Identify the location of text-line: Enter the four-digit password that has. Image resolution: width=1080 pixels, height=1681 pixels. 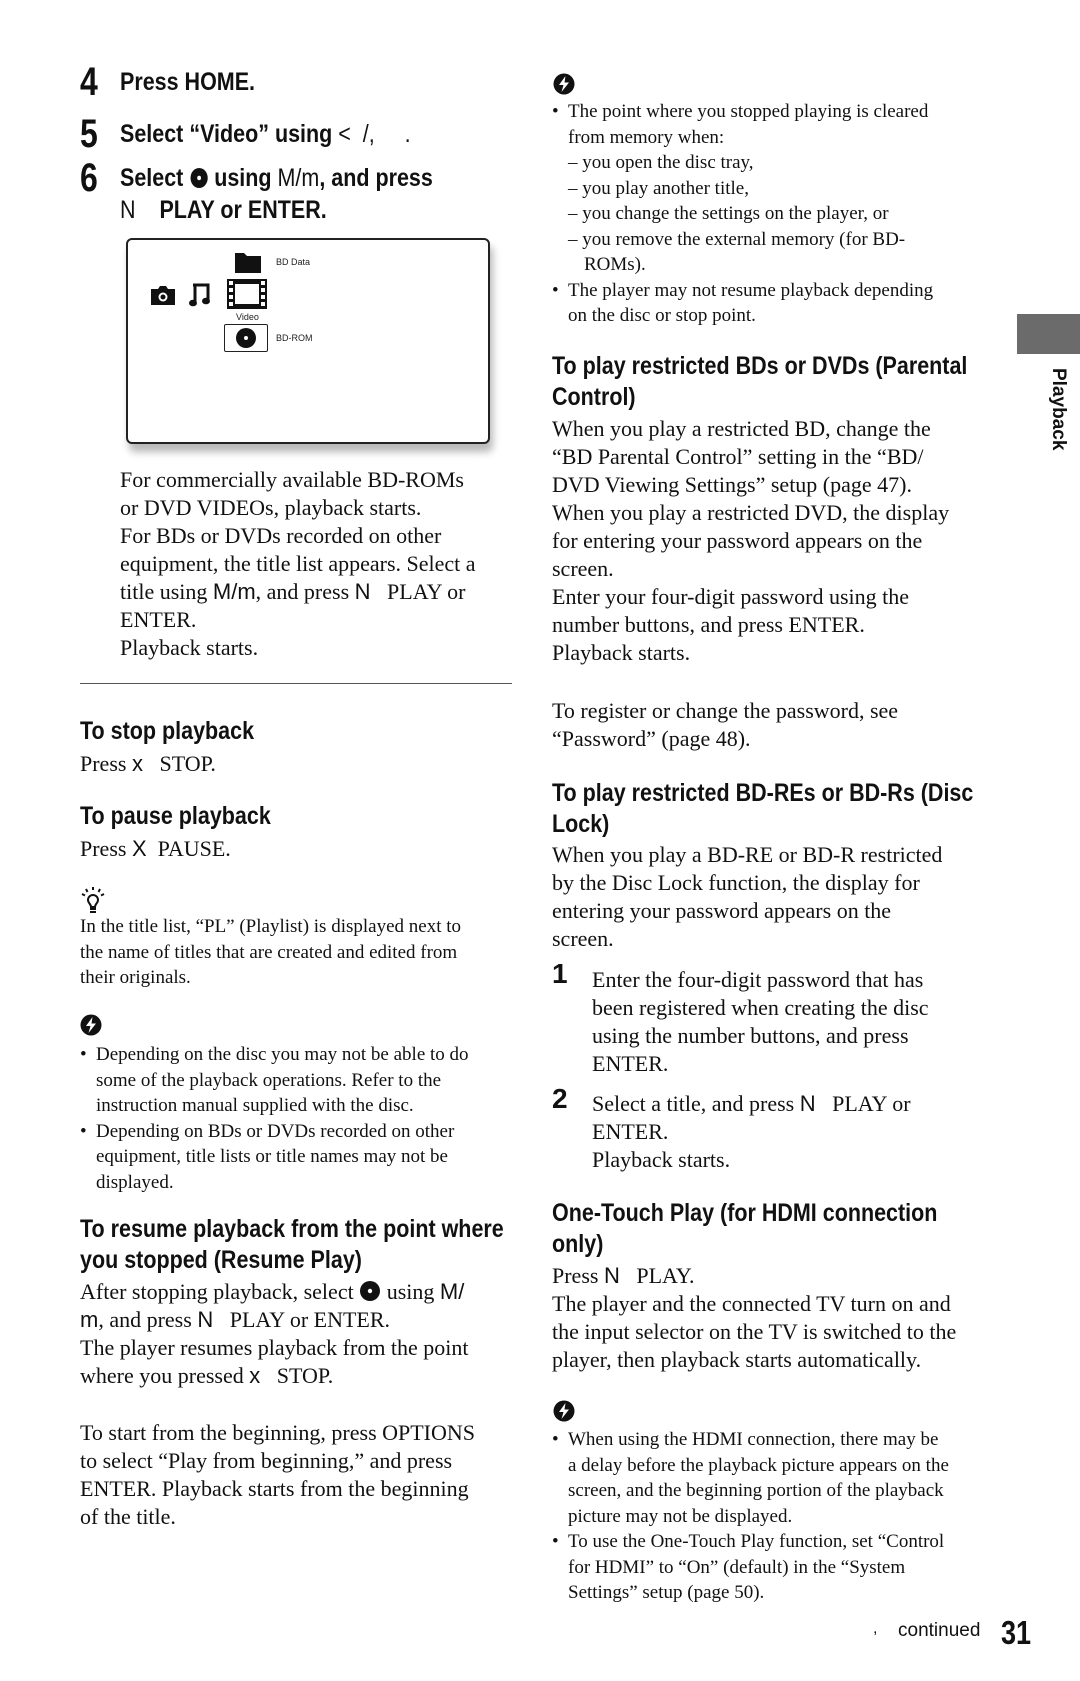
(758, 979).